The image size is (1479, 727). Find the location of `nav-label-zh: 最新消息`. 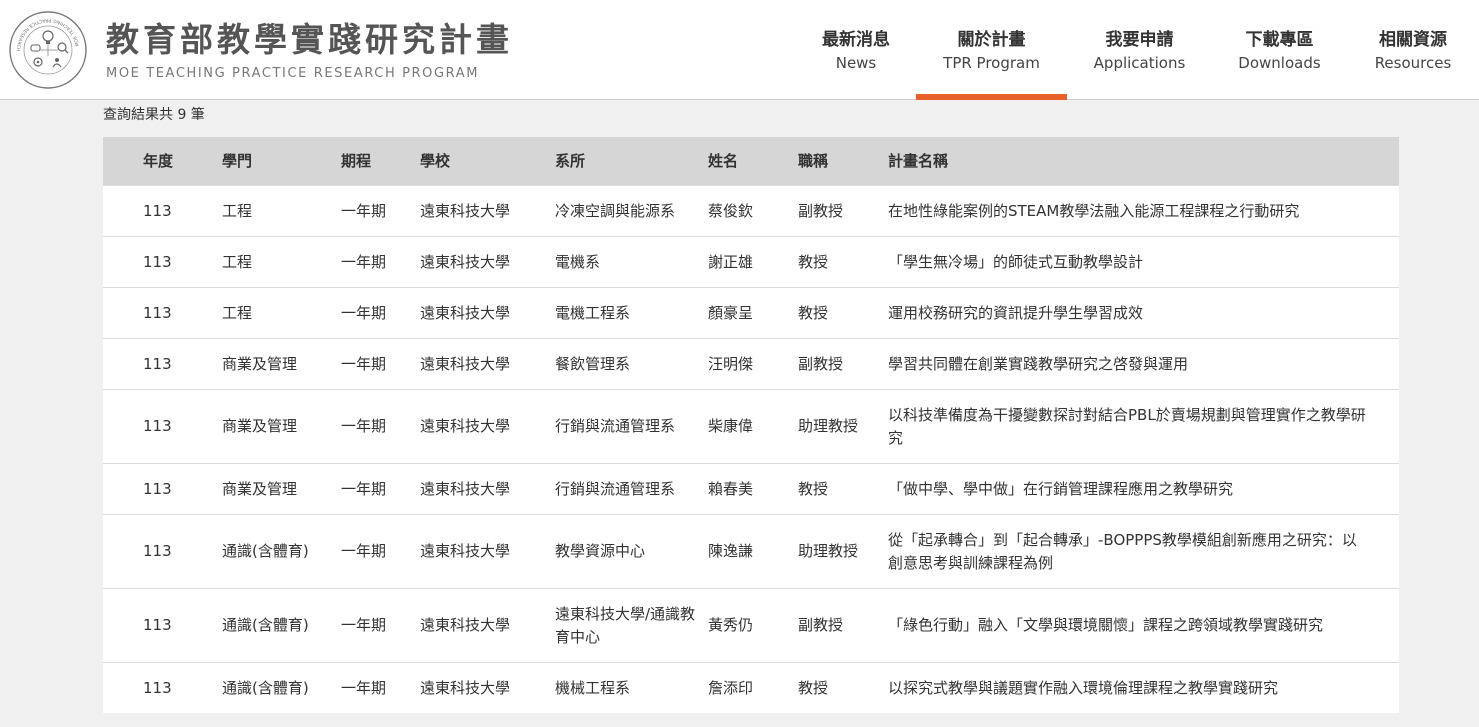

nav-label-zh: 最新消息 is located at coordinates (856, 40).